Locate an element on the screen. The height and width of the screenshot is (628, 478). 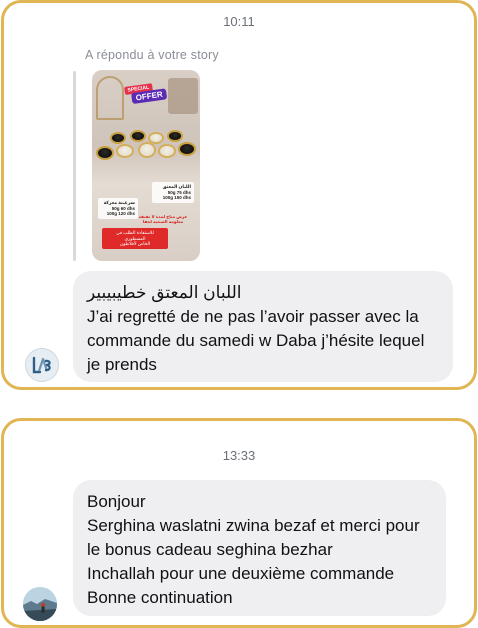
brand-logo-avatar is located at coordinates (42, 365).